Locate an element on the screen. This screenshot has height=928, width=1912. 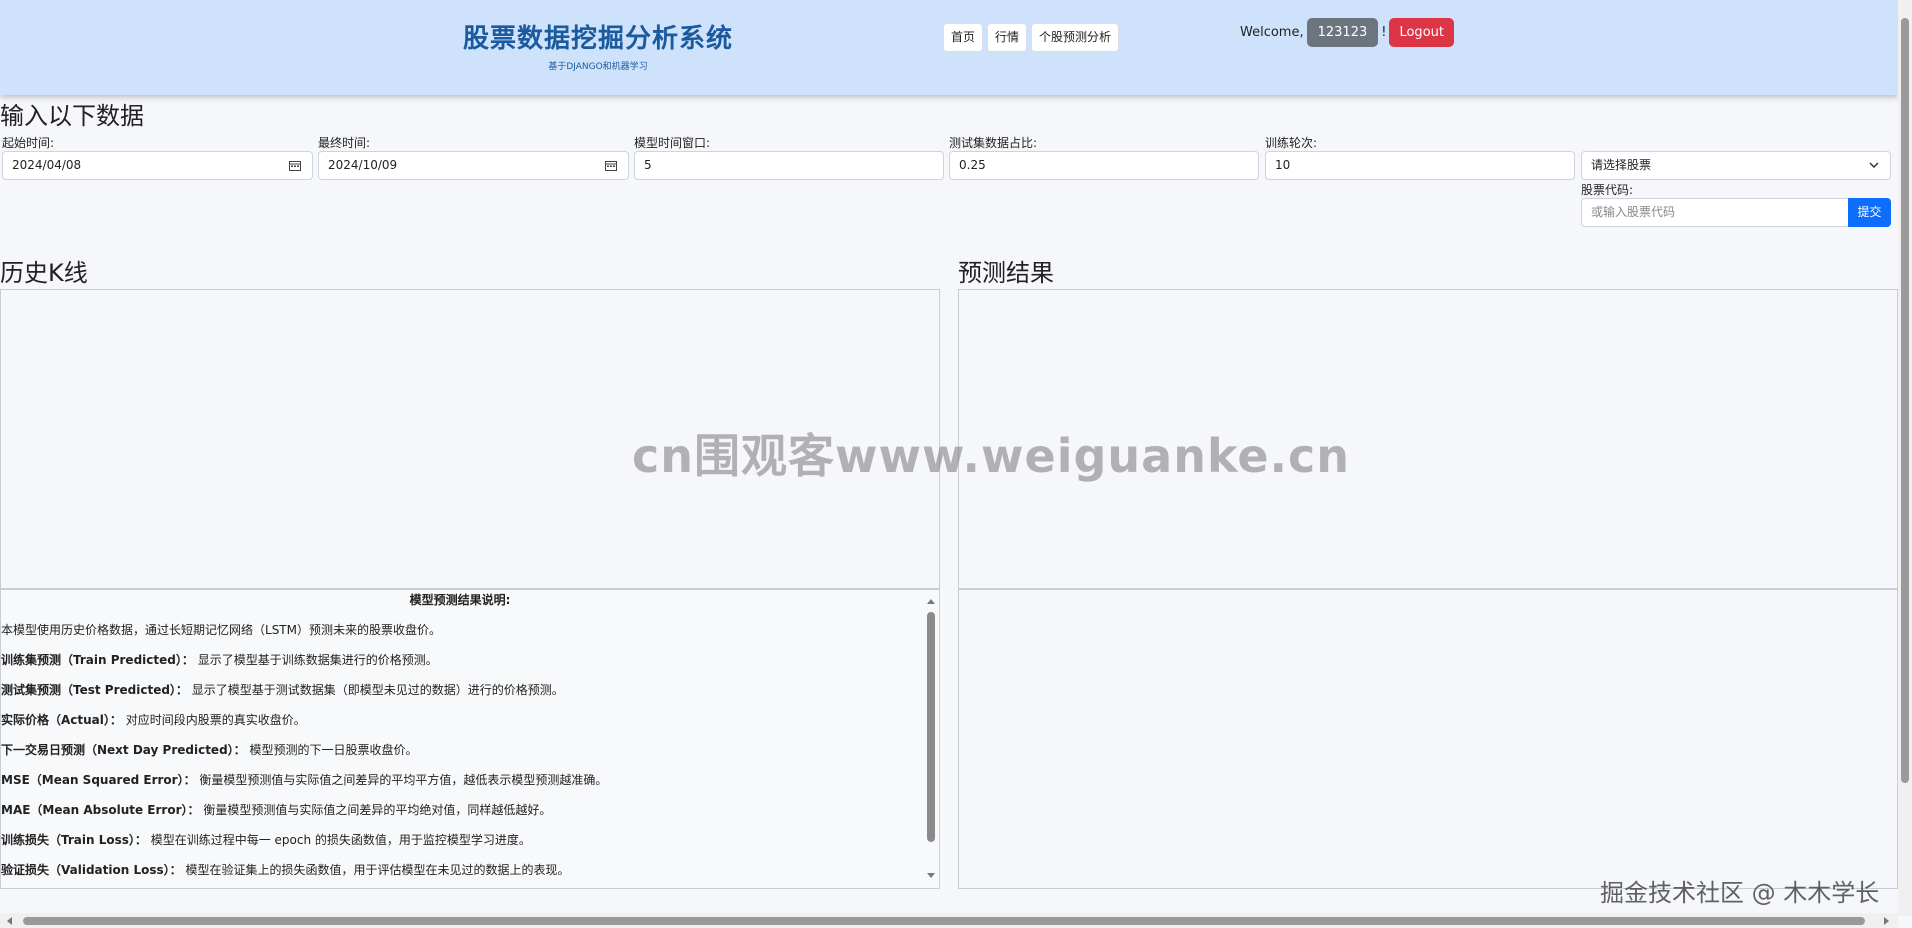
epochs-input: 10 is located at coordinates (1420, 165).